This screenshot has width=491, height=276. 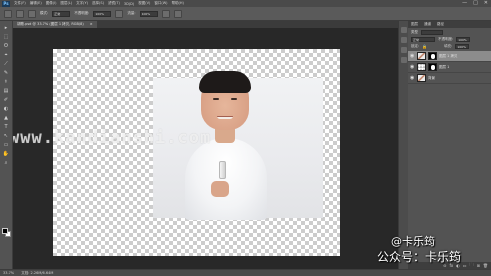 I want to click on status-bar: 33.7% 文档: 2.26M/6.64M, so click(x=245, y=272).